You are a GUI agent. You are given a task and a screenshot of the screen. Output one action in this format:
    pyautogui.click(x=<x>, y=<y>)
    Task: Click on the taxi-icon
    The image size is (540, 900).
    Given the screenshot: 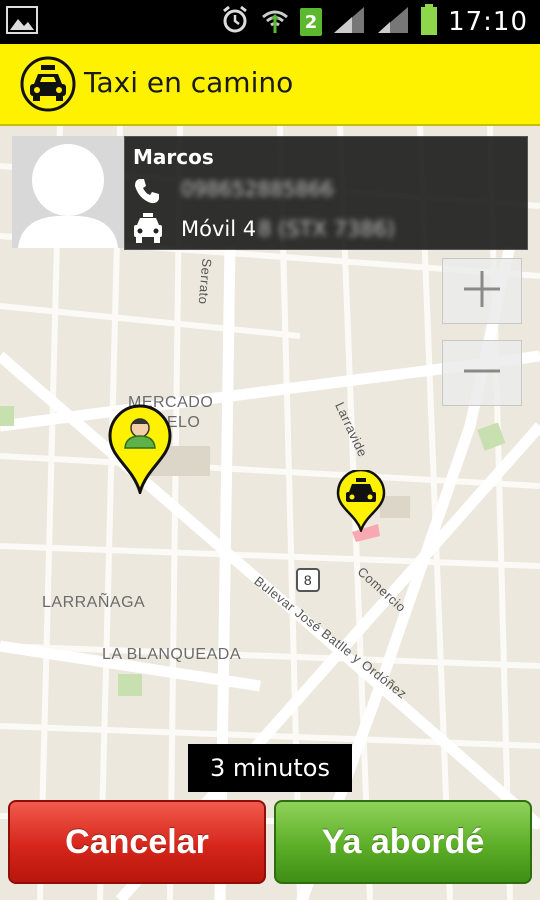 What is the action you would take?
    pyautogui.click(x=148, y=229)
    